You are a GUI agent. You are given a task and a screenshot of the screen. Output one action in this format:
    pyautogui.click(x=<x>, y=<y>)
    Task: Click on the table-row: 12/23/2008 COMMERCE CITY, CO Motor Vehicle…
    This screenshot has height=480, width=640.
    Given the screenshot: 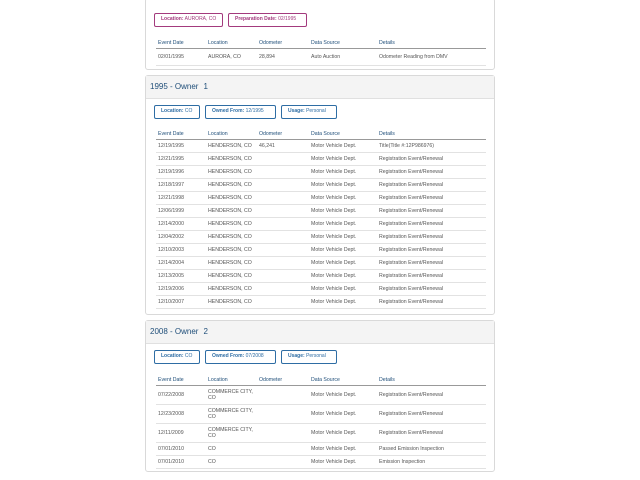 What is the action you would take?
    pyautogui.click(x=321, y=414)
    